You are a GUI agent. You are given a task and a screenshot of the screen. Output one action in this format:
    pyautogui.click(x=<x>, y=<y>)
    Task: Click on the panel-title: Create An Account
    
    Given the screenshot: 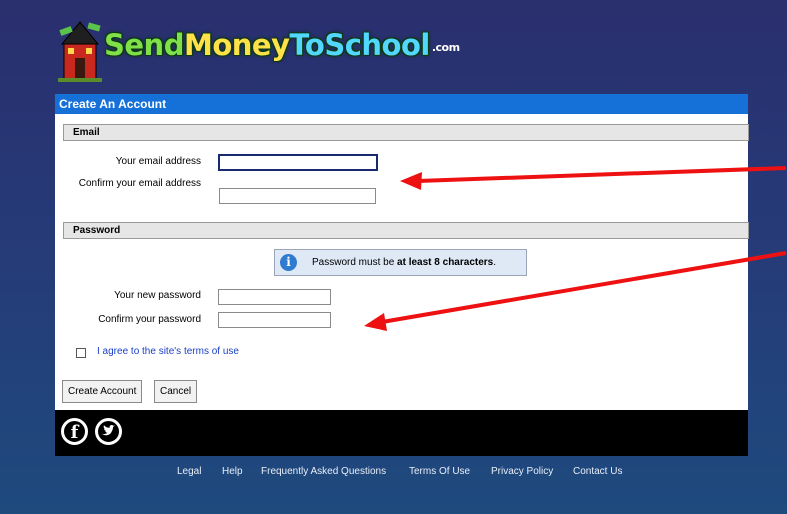 What is the action you would take?
    pyautogui.click(x=401, y=104)
    